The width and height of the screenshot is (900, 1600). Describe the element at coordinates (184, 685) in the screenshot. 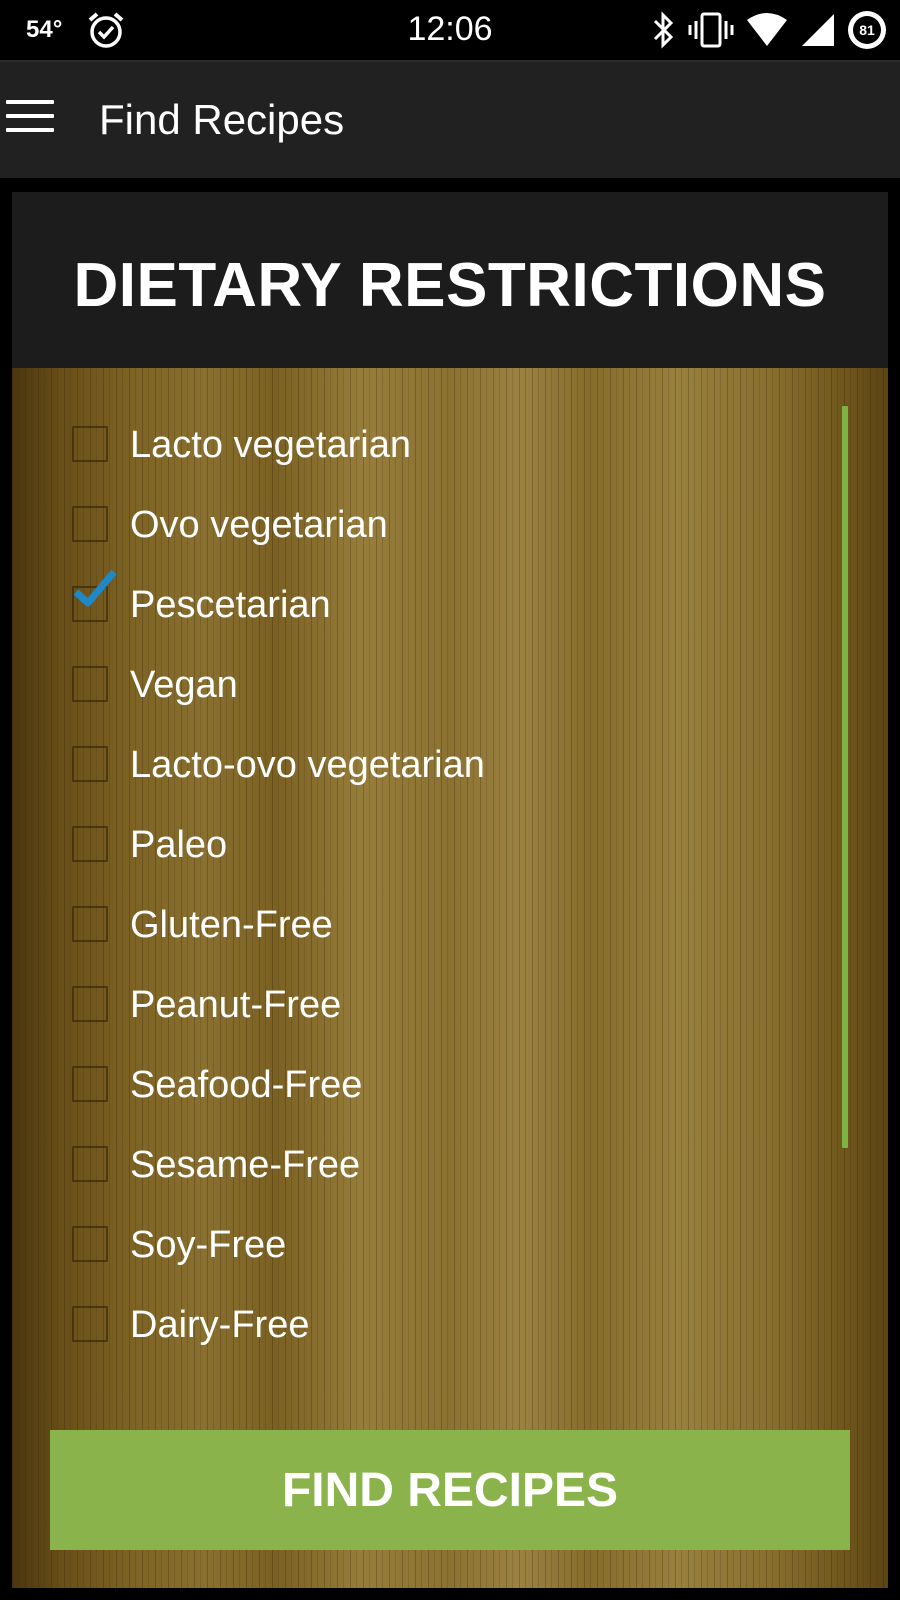

I see `option-label: Vegan` at that location.